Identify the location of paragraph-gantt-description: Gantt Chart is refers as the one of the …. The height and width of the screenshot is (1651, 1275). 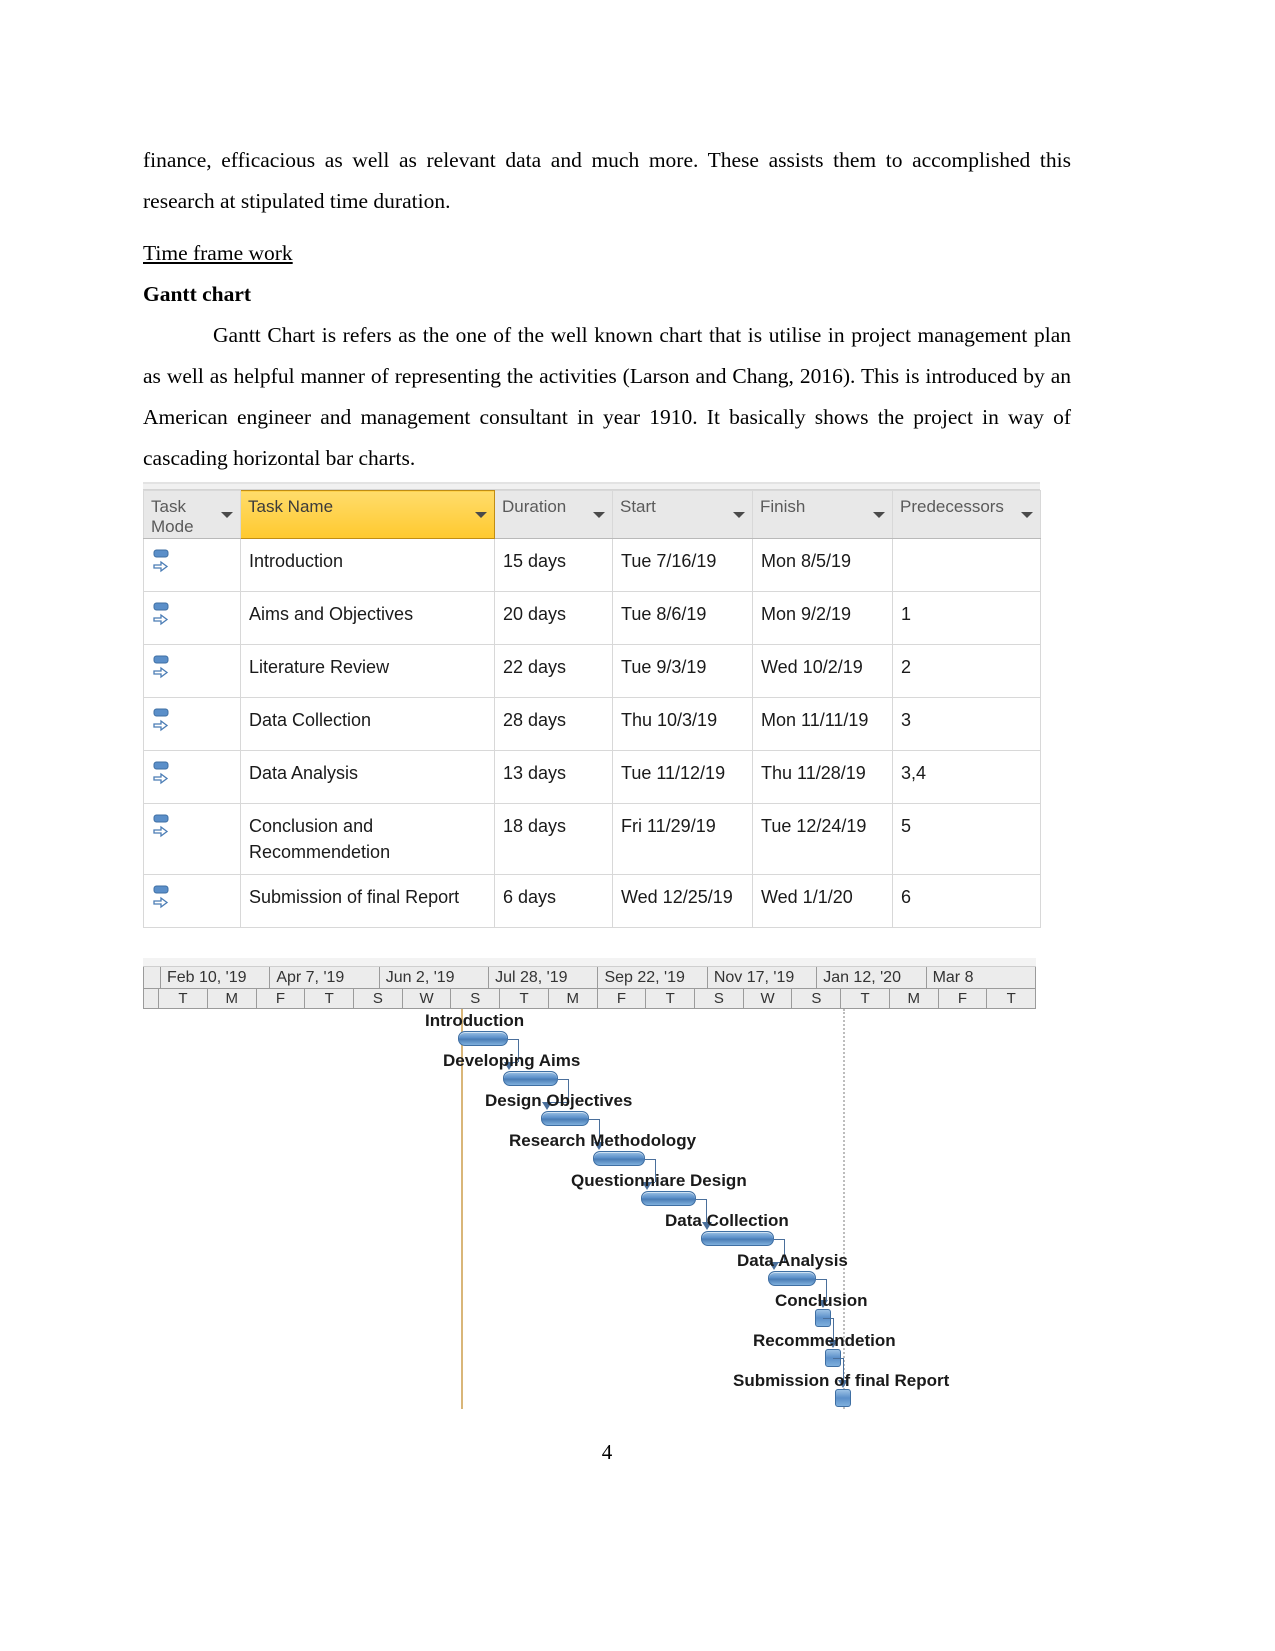
(607, 397).